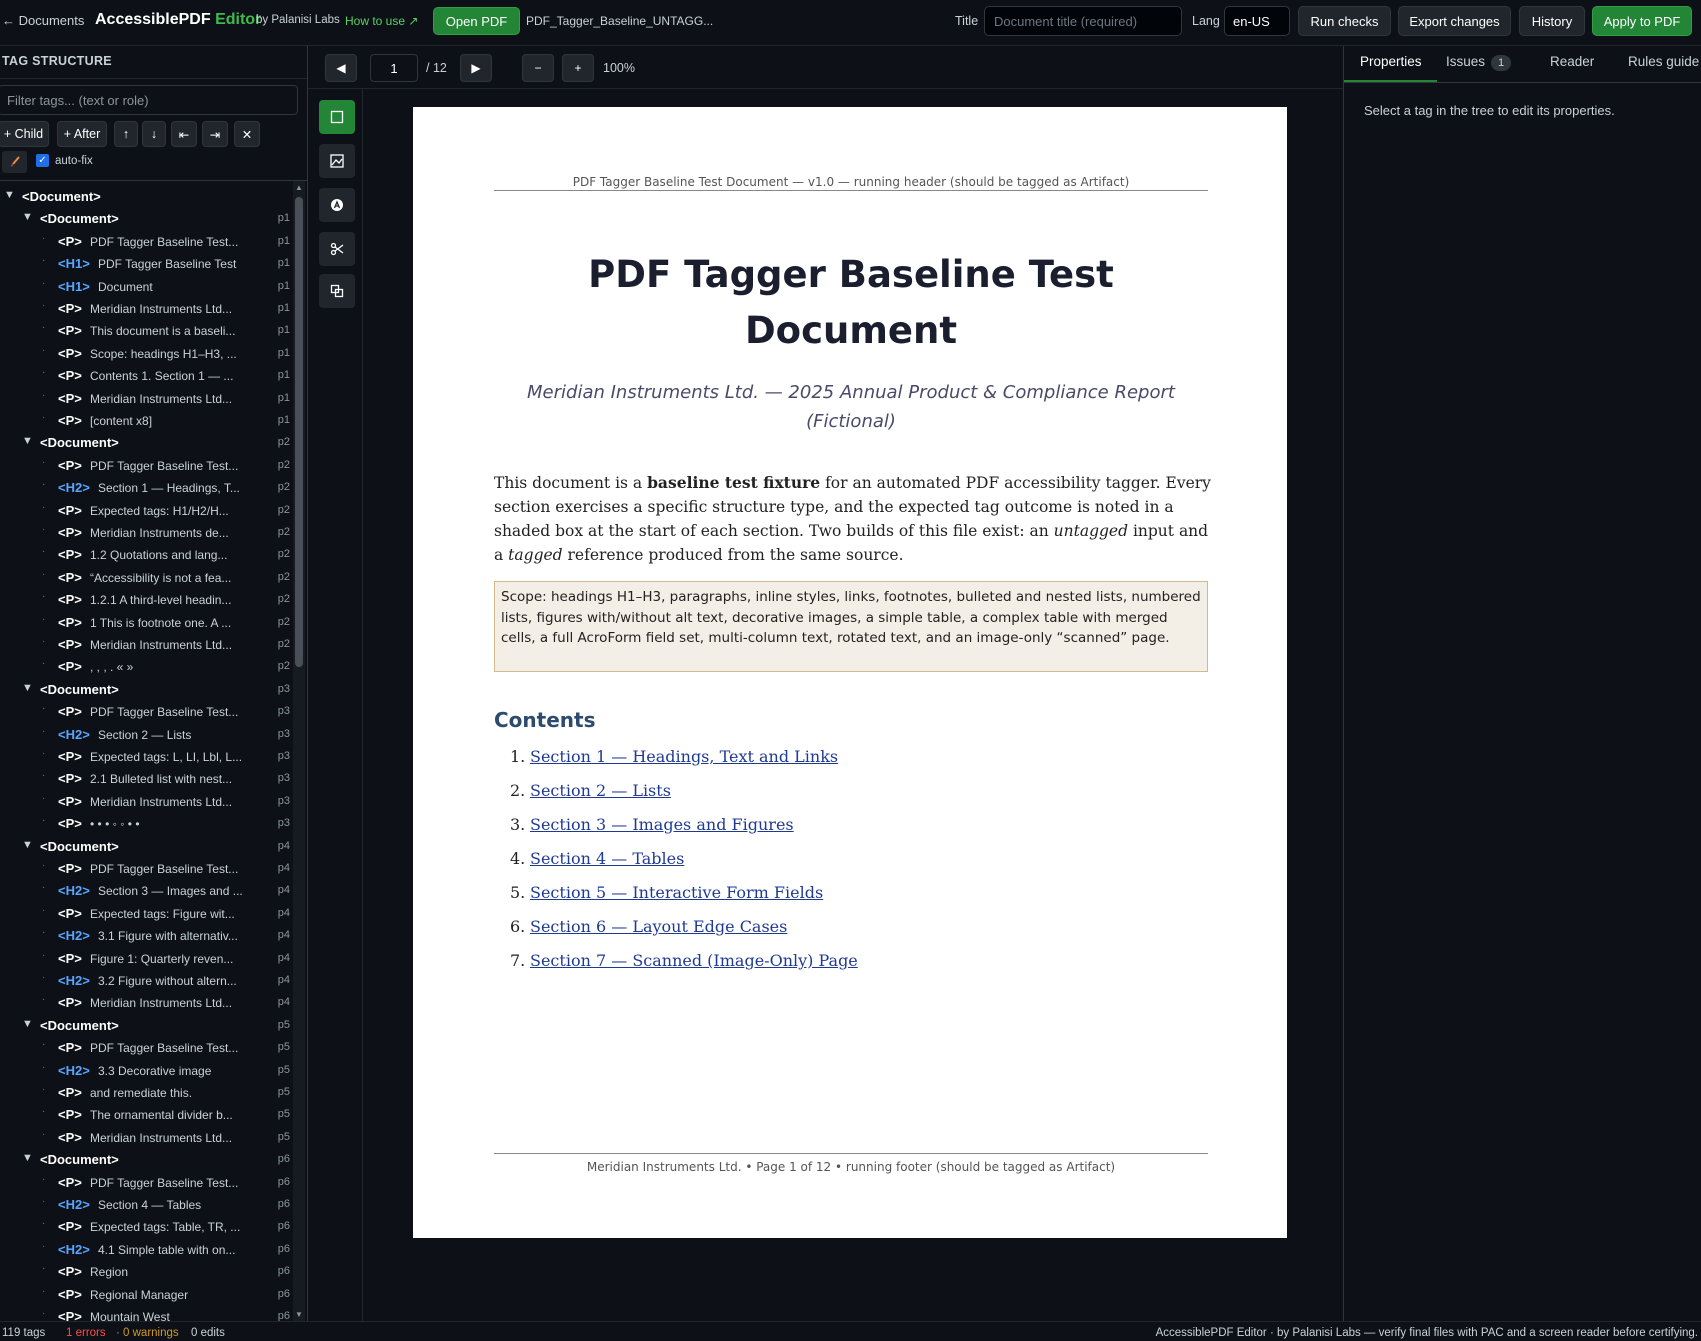 Image resolution: width=1701 pixels, height=1341 pixels. Describe the element at coordinates (146, 936) in the screenshot. I see `tree-node: · <H2> 3.1 Figure with alternativ... p4` at that location.